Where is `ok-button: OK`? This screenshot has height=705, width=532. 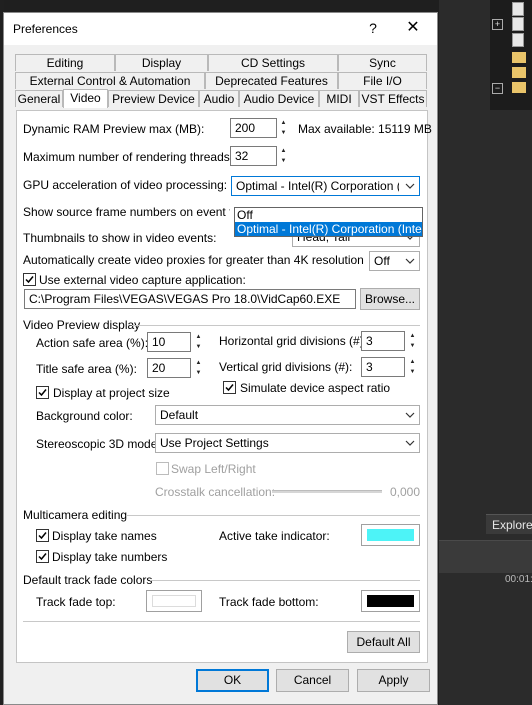
ok-button: OK is located at coordinates (232, 680).